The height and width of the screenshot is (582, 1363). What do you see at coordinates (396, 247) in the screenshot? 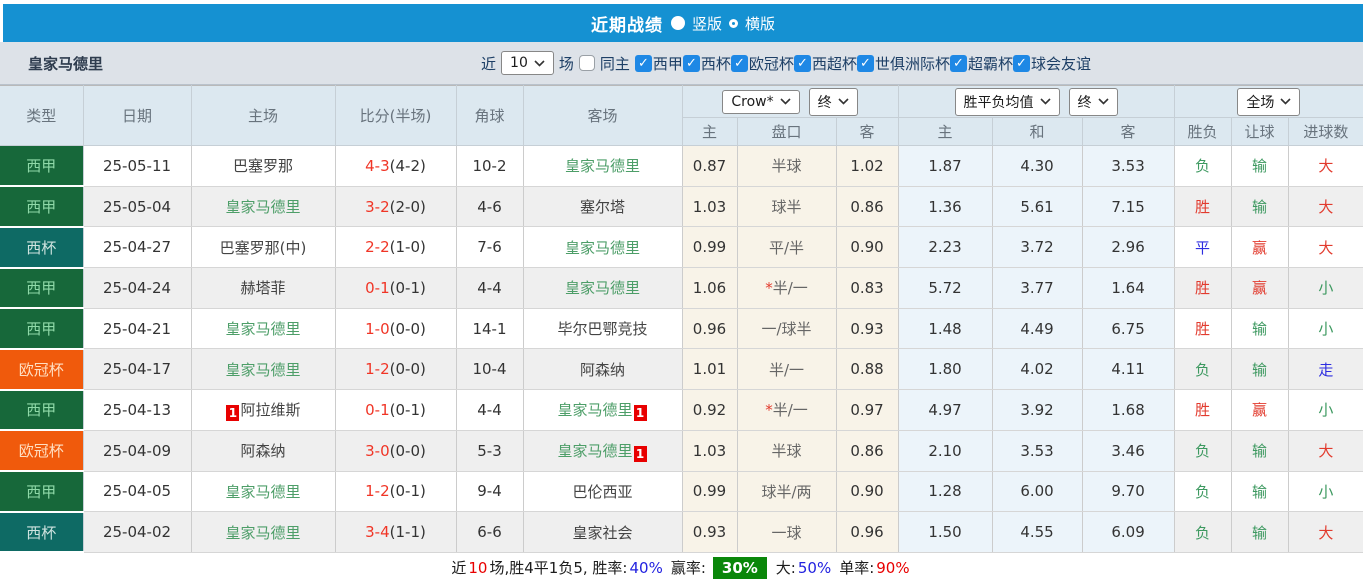
I see `score-cell: 2-2(1-0)` at bounding box center [396, 247].